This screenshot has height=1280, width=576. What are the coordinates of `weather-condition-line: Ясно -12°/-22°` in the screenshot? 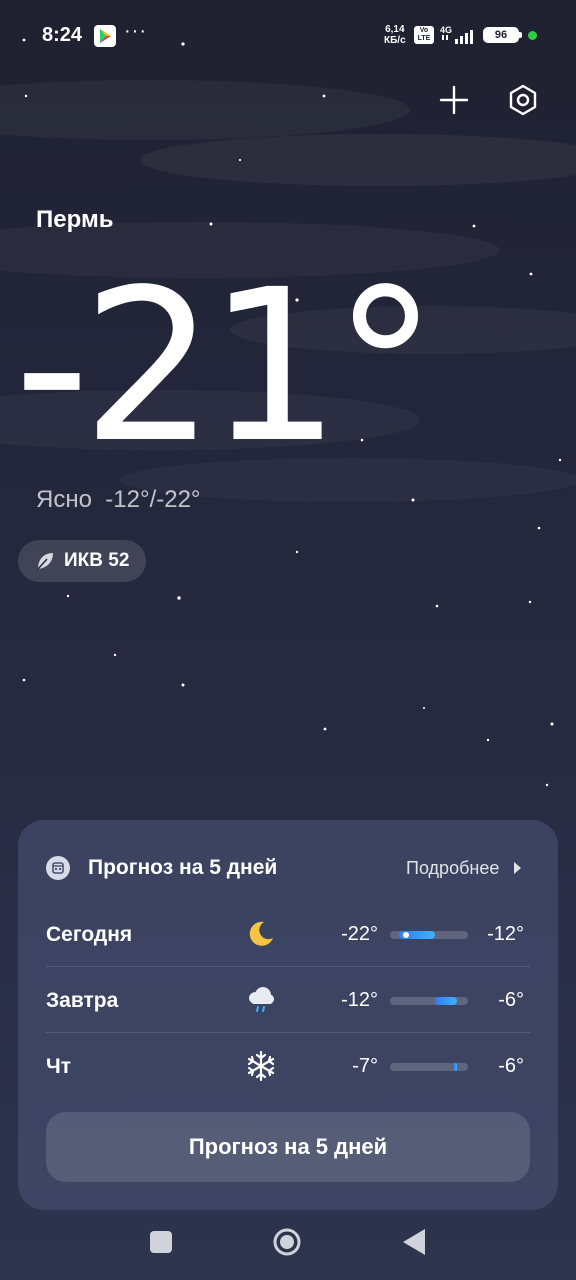 It's located at (118, 500).